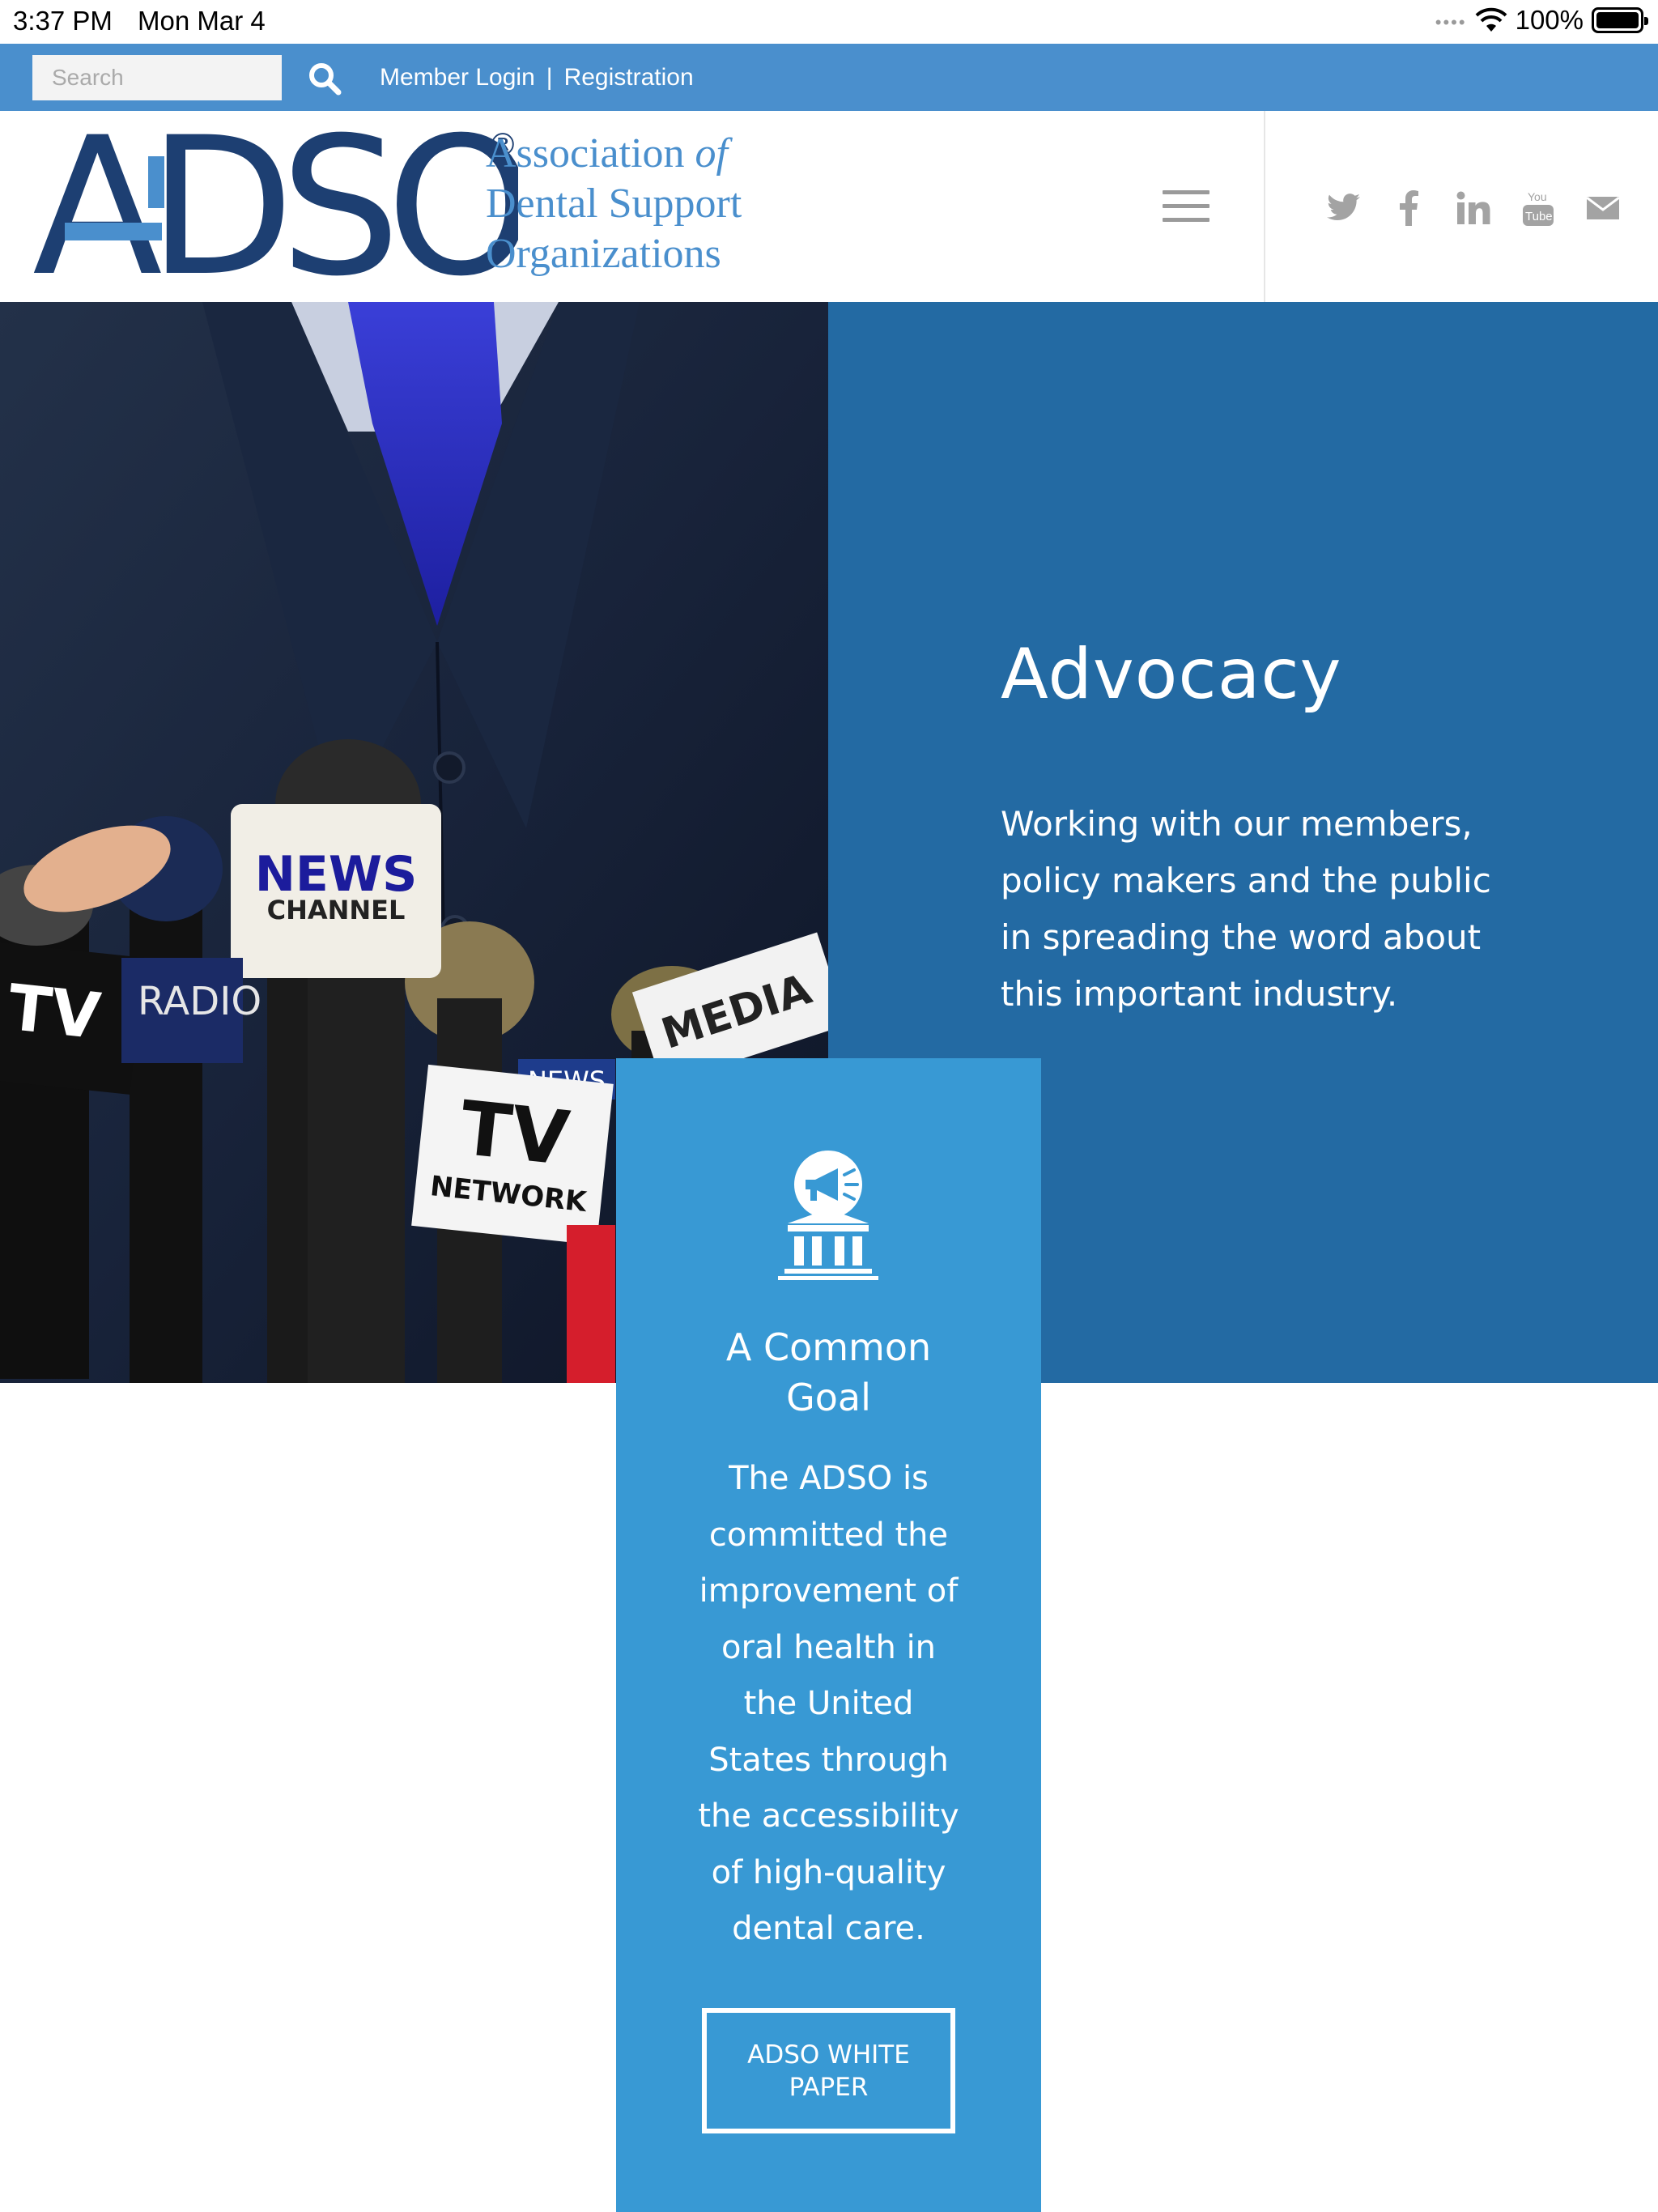 The height and width of the screenshot is (2212, 1658). What do you see at coordinates (515, 1134) in the screenshot?
I see `photo-label-tv-network-1: TV` at bounding box center [515, 1134].